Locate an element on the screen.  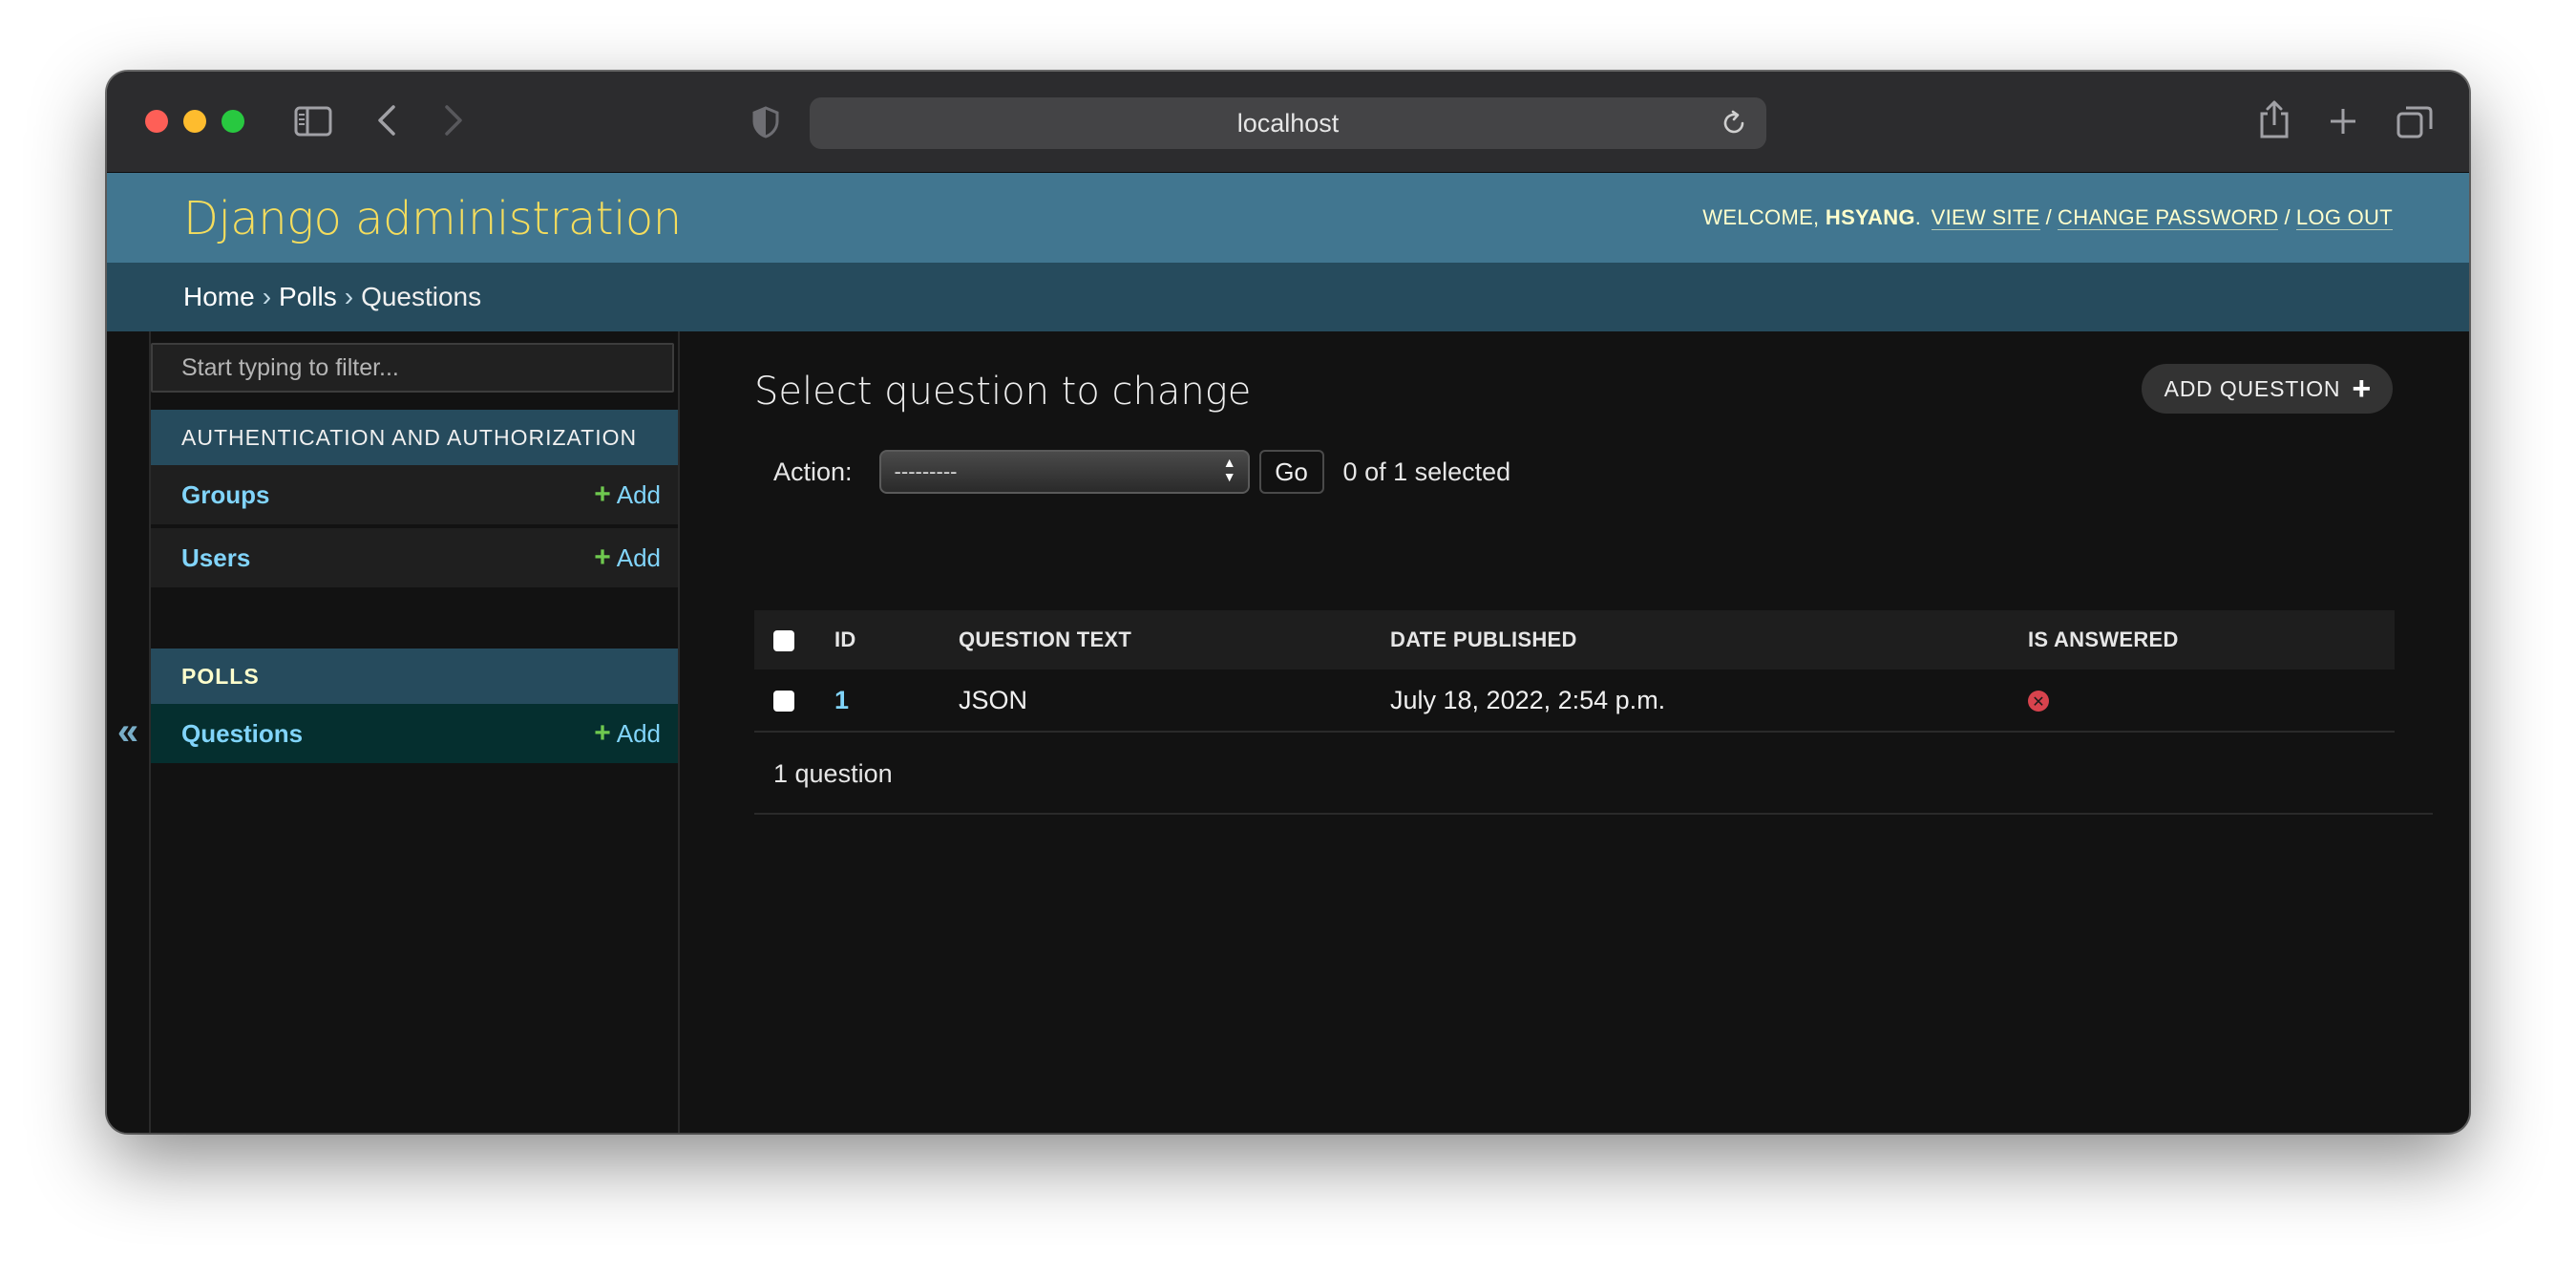
add-user-link: + Add is located at coordinates (627, 558).